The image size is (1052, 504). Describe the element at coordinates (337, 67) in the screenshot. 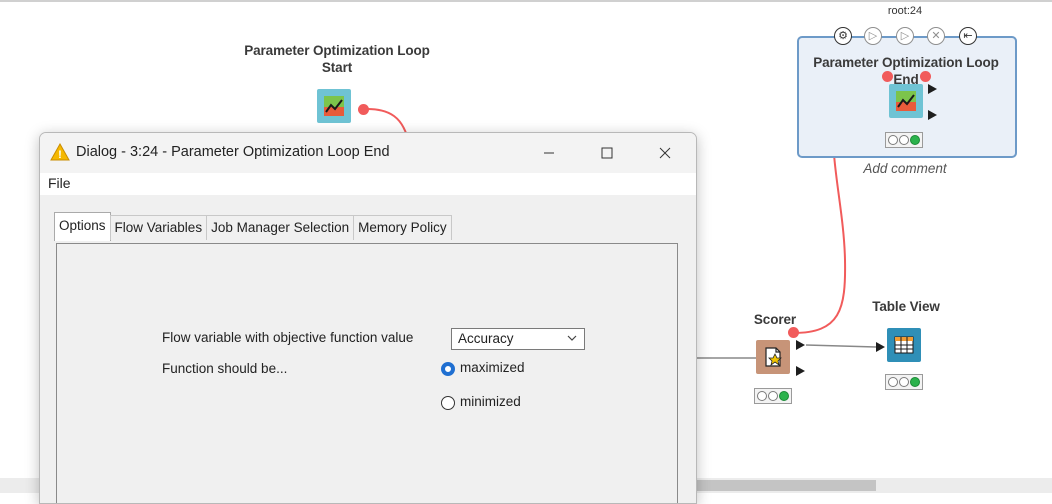

I see `loop-start-title-line2: Start` at that location.